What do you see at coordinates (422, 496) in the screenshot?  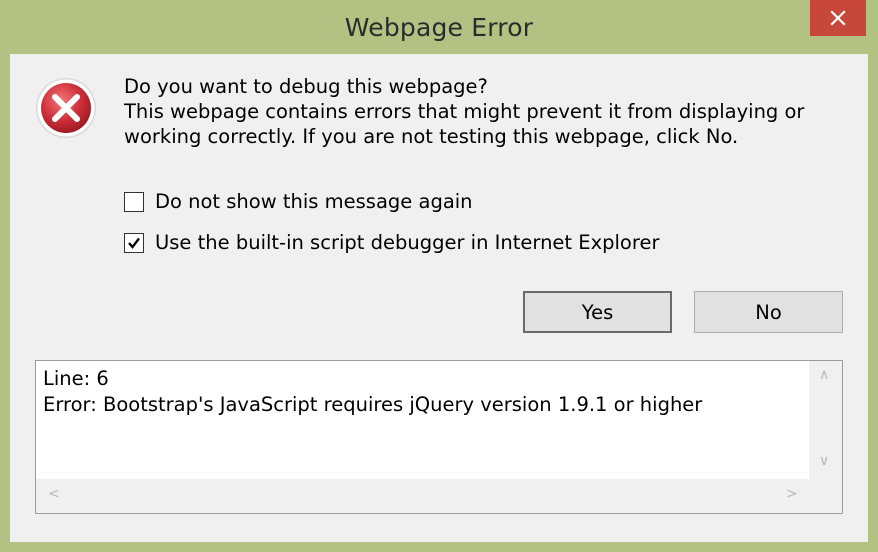 I see `horizontal-scrollbar: < >` at bounding box center [422, 496].